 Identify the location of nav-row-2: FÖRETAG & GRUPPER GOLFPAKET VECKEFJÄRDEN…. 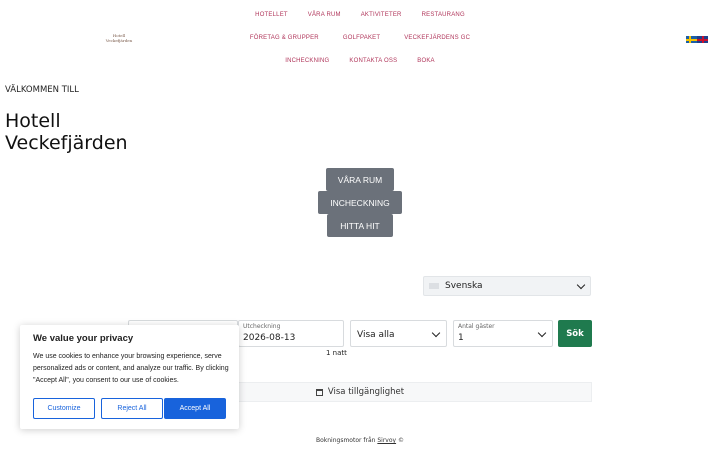
(360, 38).